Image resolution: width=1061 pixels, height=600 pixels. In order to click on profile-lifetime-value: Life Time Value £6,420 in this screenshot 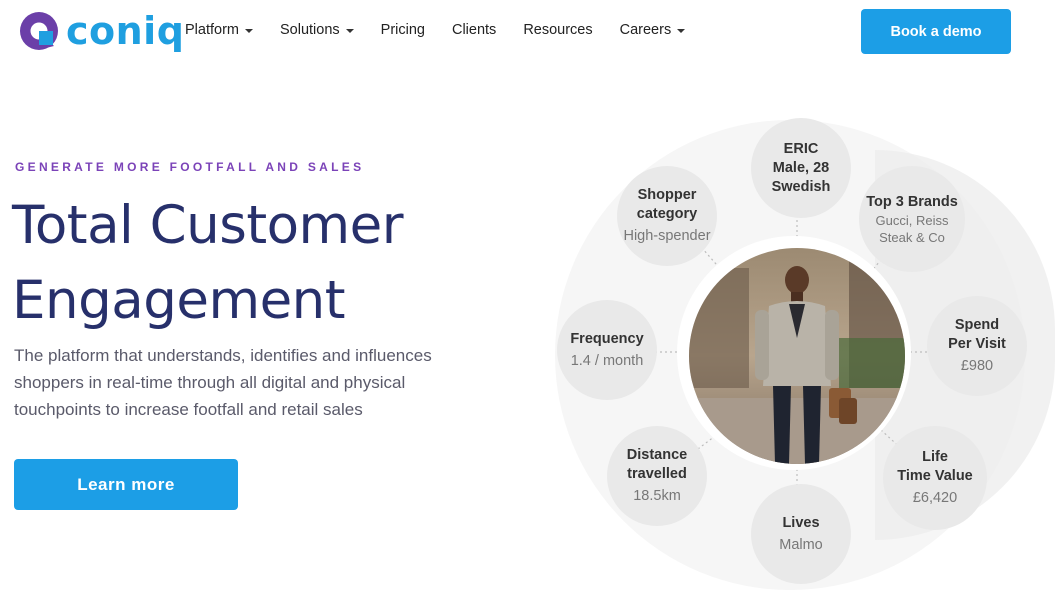, I will do `click(935, 478)`.